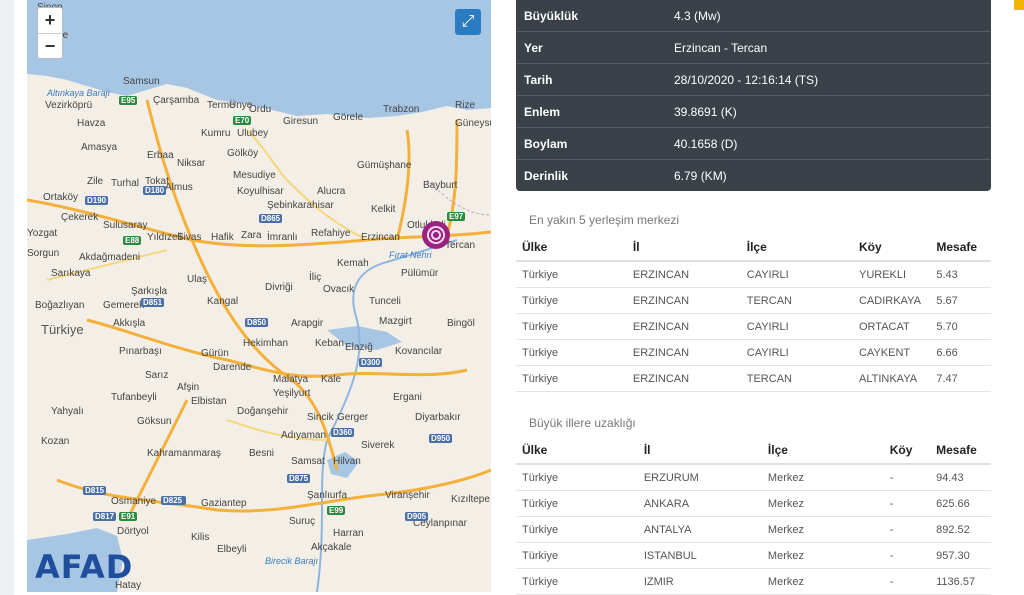 The image size is (1024, 595). What do you see at coordinates (721, 47) in the screenshot?
I see `detail-value: Erzincan - Tercan` at bounding box center [721, 47].